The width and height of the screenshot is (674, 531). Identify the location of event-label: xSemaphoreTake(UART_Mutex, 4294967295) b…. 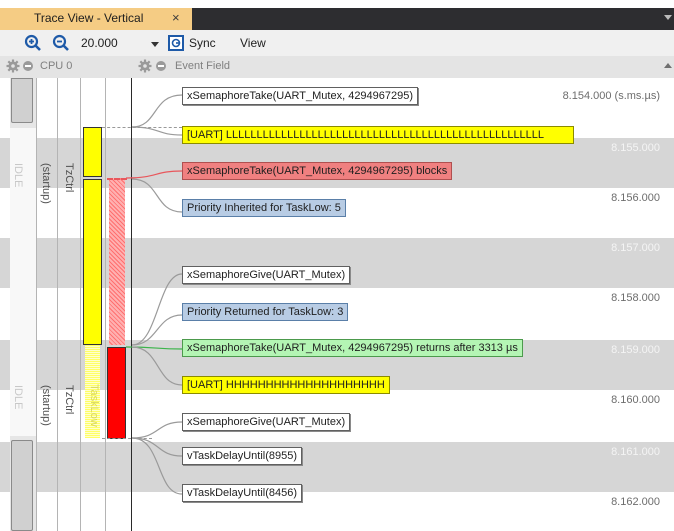
(317, 171).